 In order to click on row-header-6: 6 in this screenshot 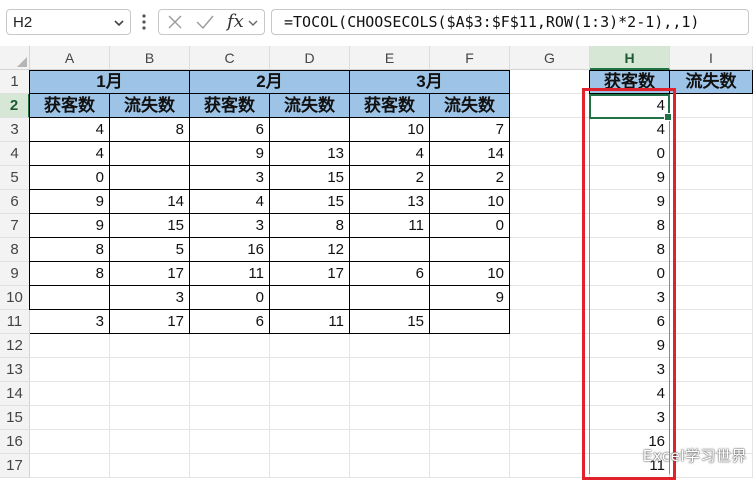, I will do `click(15, 202)`.